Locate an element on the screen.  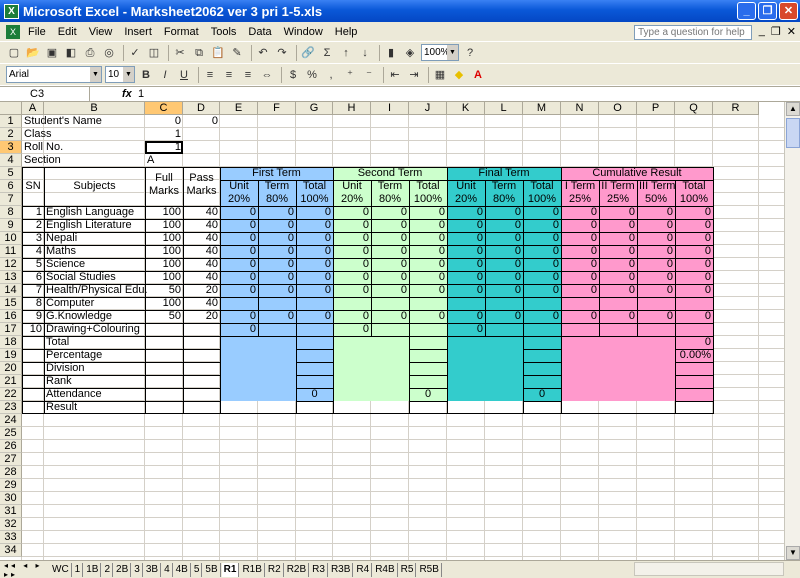
row-header-16: 16 is located at coordinates (11, 316).